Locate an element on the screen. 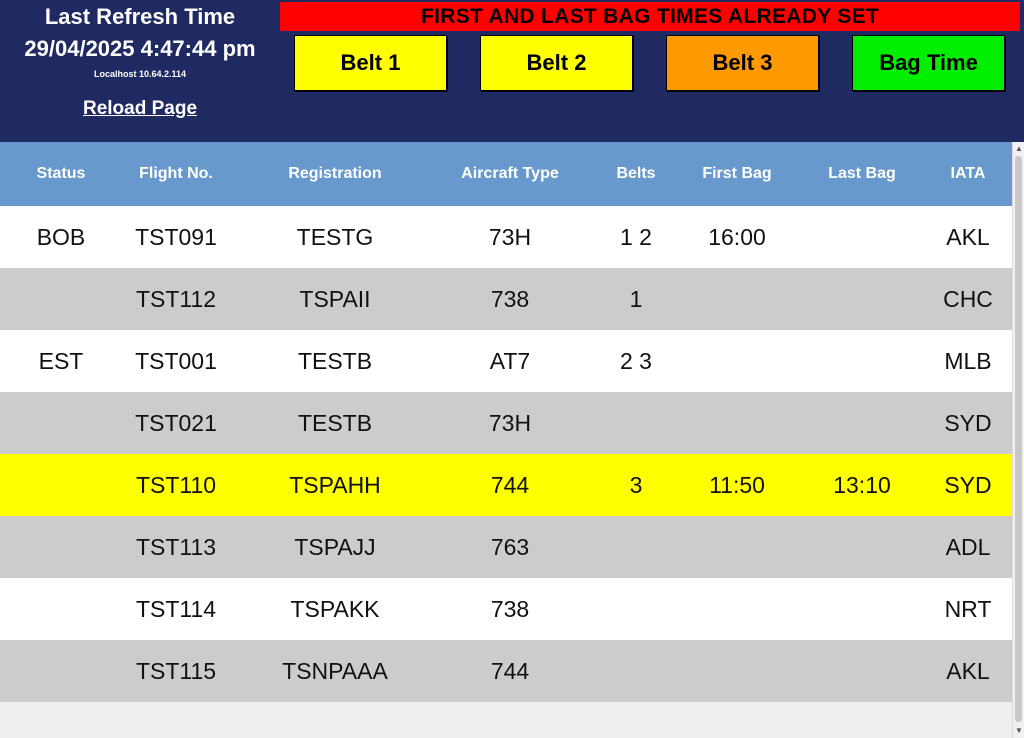 The image size is (1024, 738). column-header-first-bag: First Bag is located at coordinates (737, 173).